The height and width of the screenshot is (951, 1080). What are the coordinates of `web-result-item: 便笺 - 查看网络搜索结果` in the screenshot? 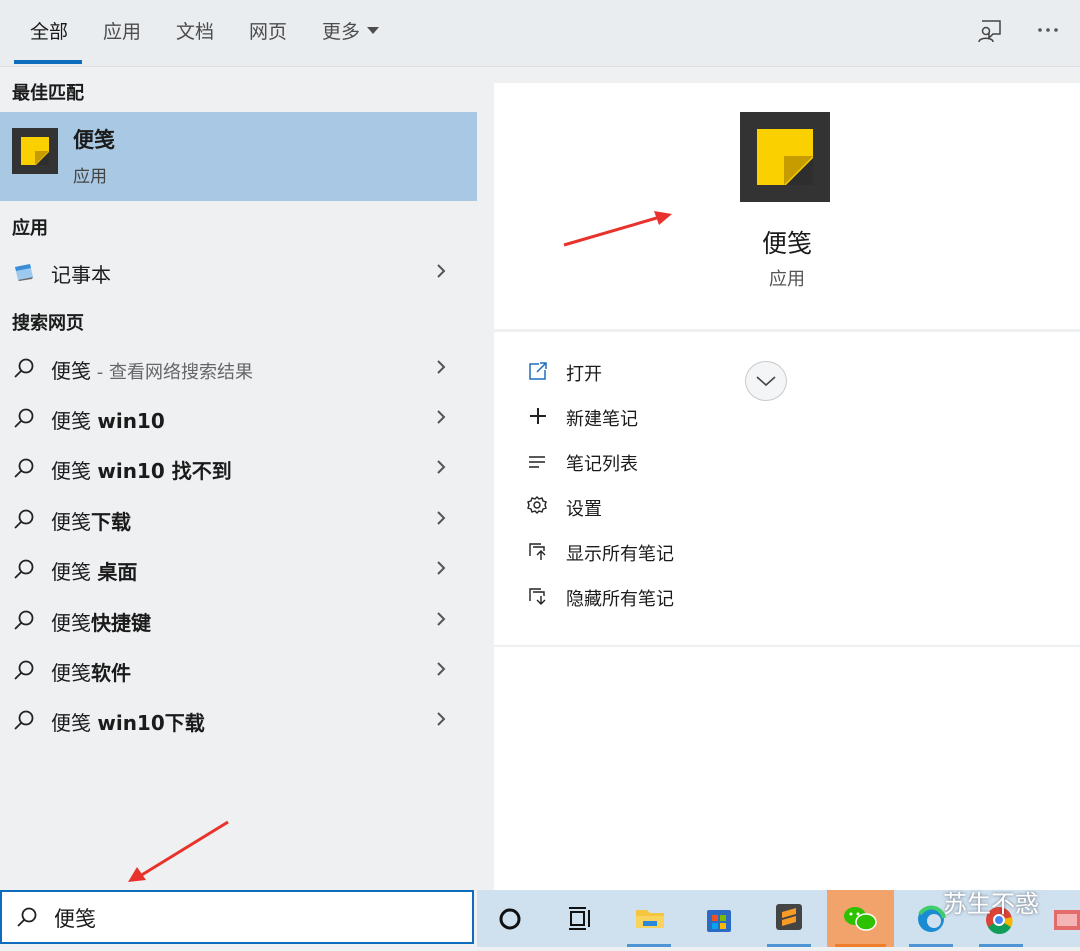 It's located at (238, 368).